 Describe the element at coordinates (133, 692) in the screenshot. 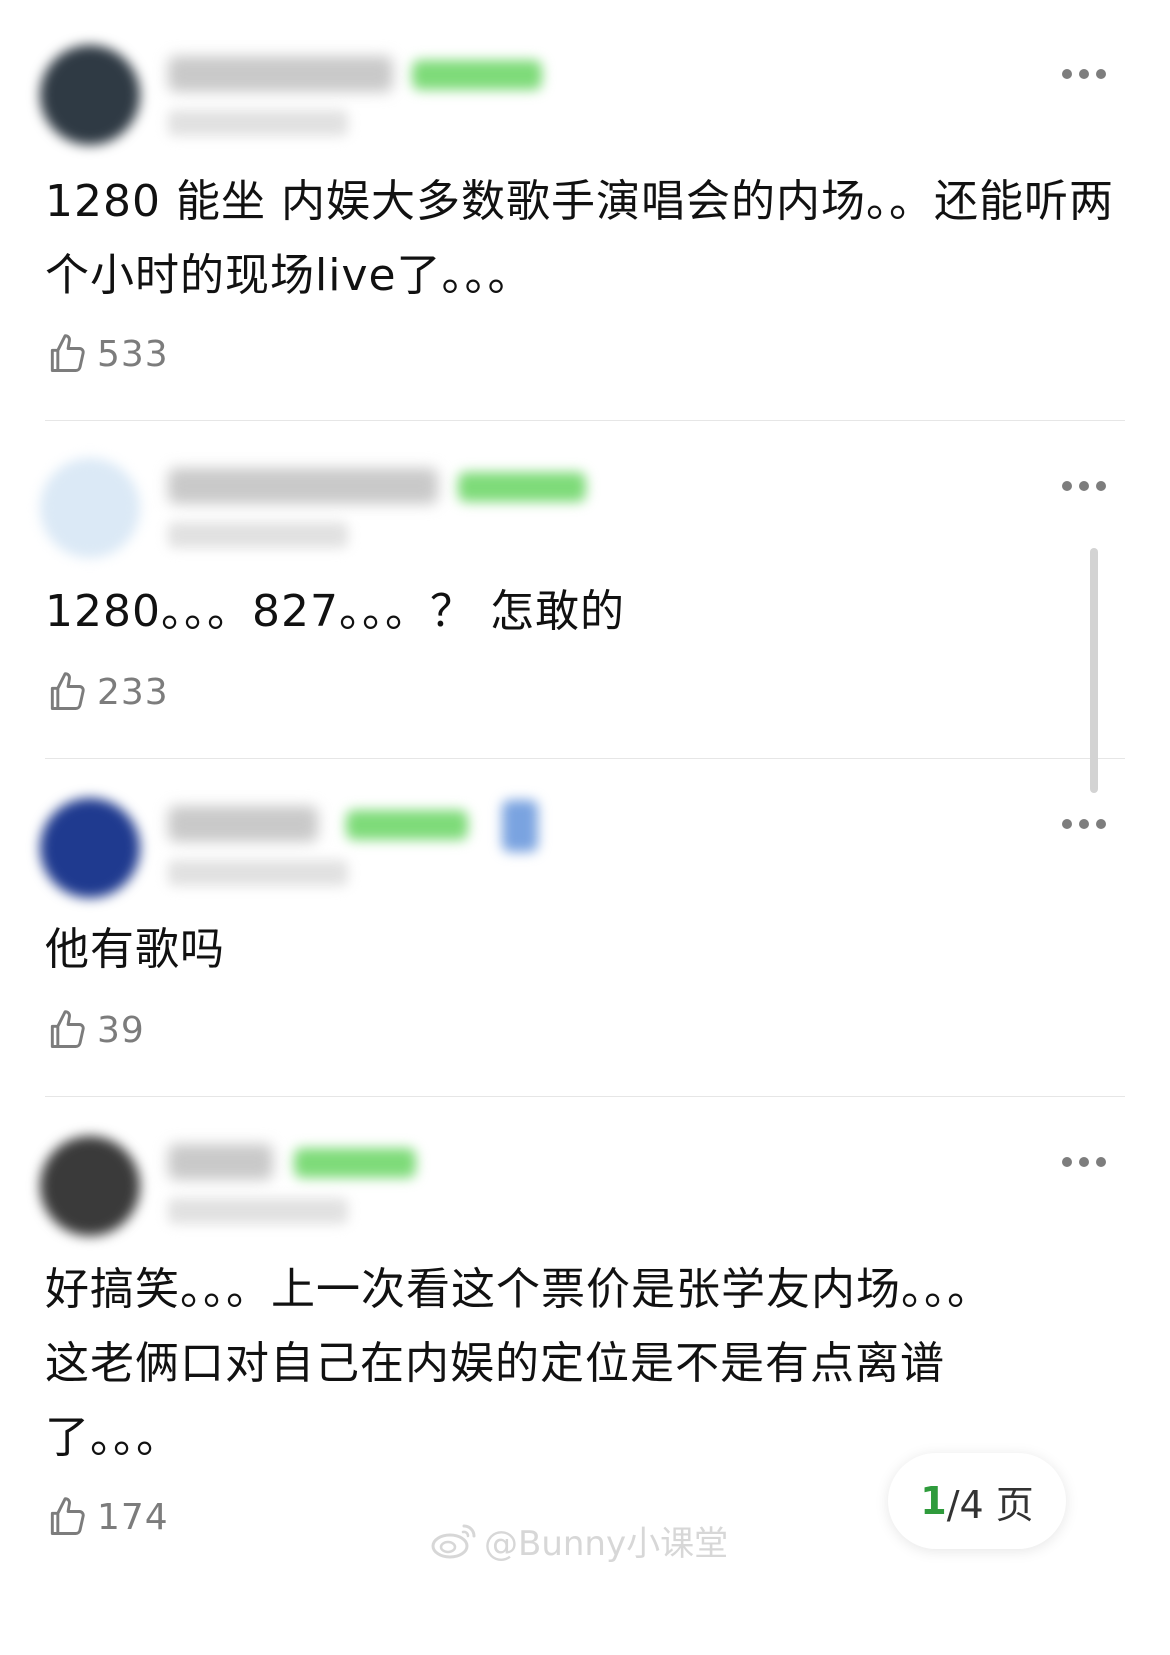

I see `like-count: 233` at that location.